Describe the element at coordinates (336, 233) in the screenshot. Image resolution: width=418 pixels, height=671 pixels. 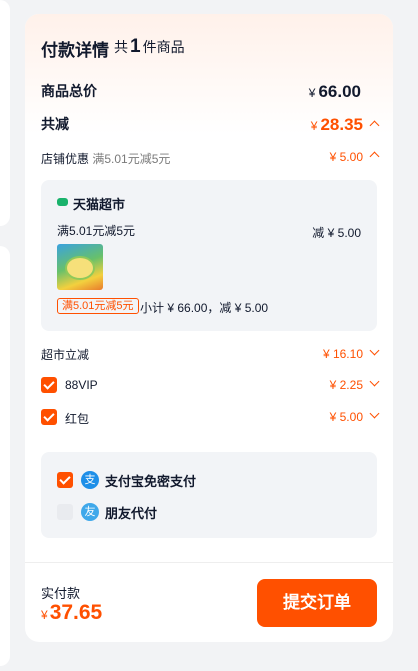
I see `store-promo-value: 减 ¥ 5.00` at that location.